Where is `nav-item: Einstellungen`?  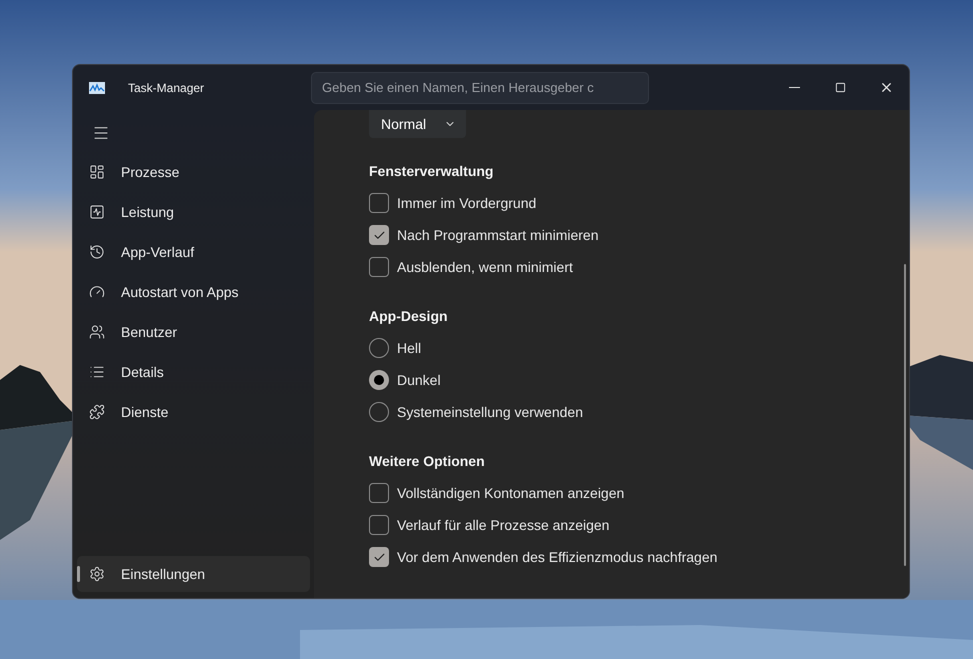
nav-item: Einstellungen is located at coordinates (193, 574).